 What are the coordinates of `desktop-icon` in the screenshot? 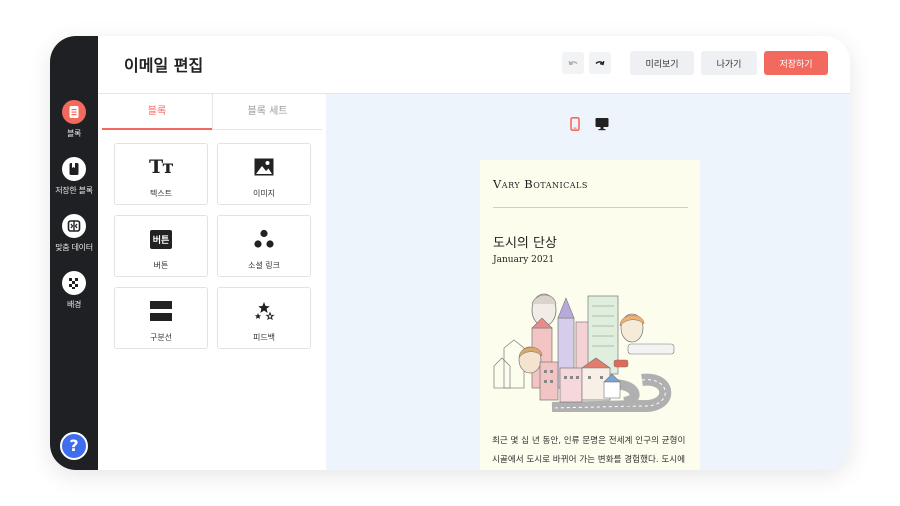 It's located at (602, 124).